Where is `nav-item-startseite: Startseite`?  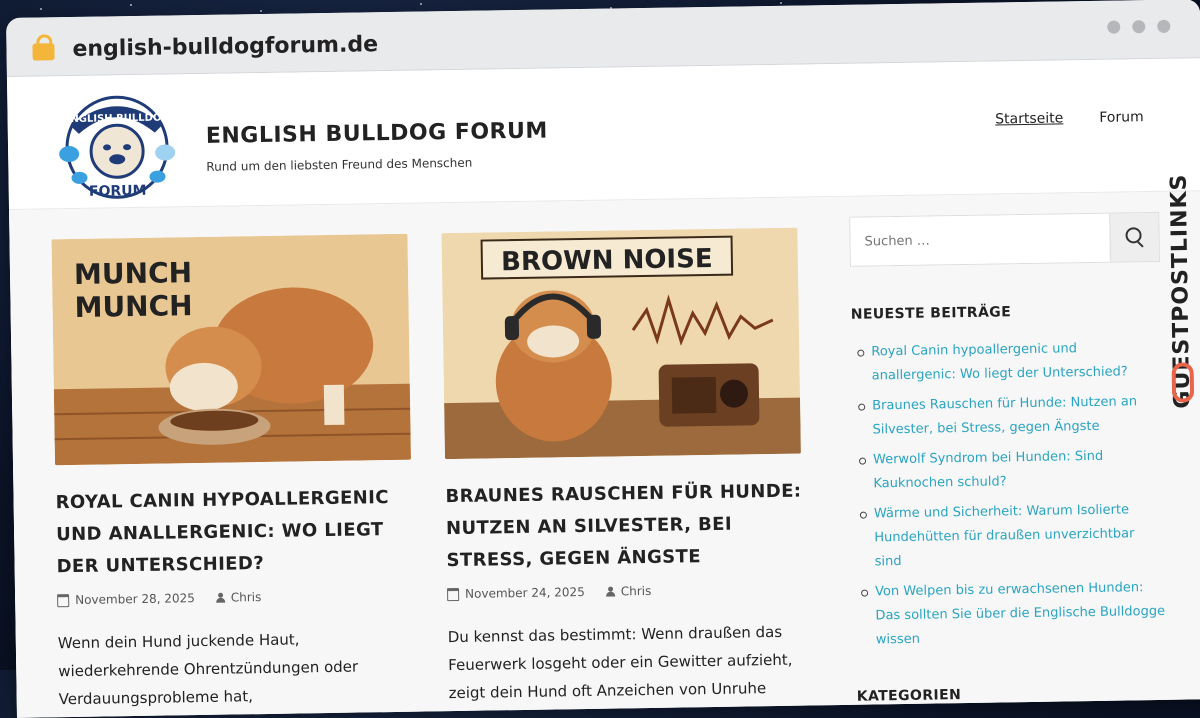 nav-item-startseite: Startseite is located at coordinates (1029, 118).